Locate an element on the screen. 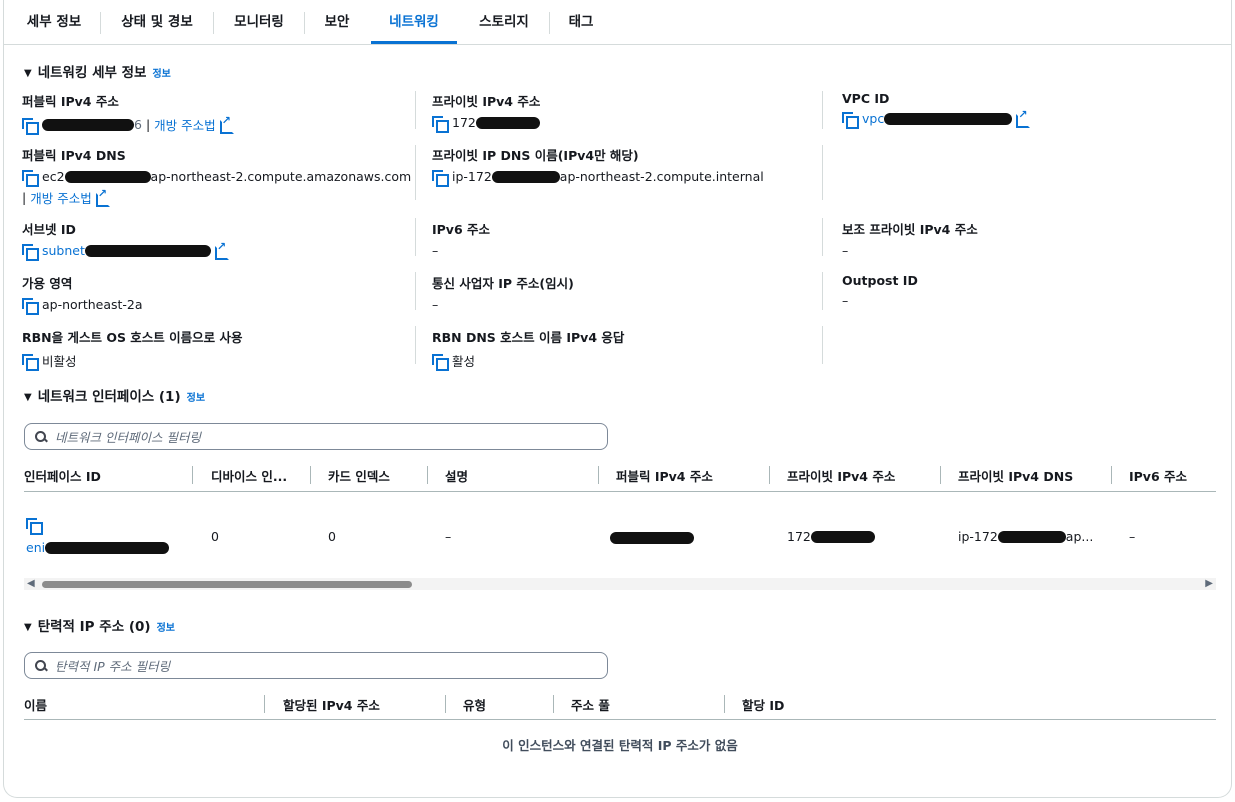 The height and width of the screenshot is (802, 1235). field-label: RBN을 게스트 OS 호스트 이름으로 사용 is located at coordinates (132, 337).